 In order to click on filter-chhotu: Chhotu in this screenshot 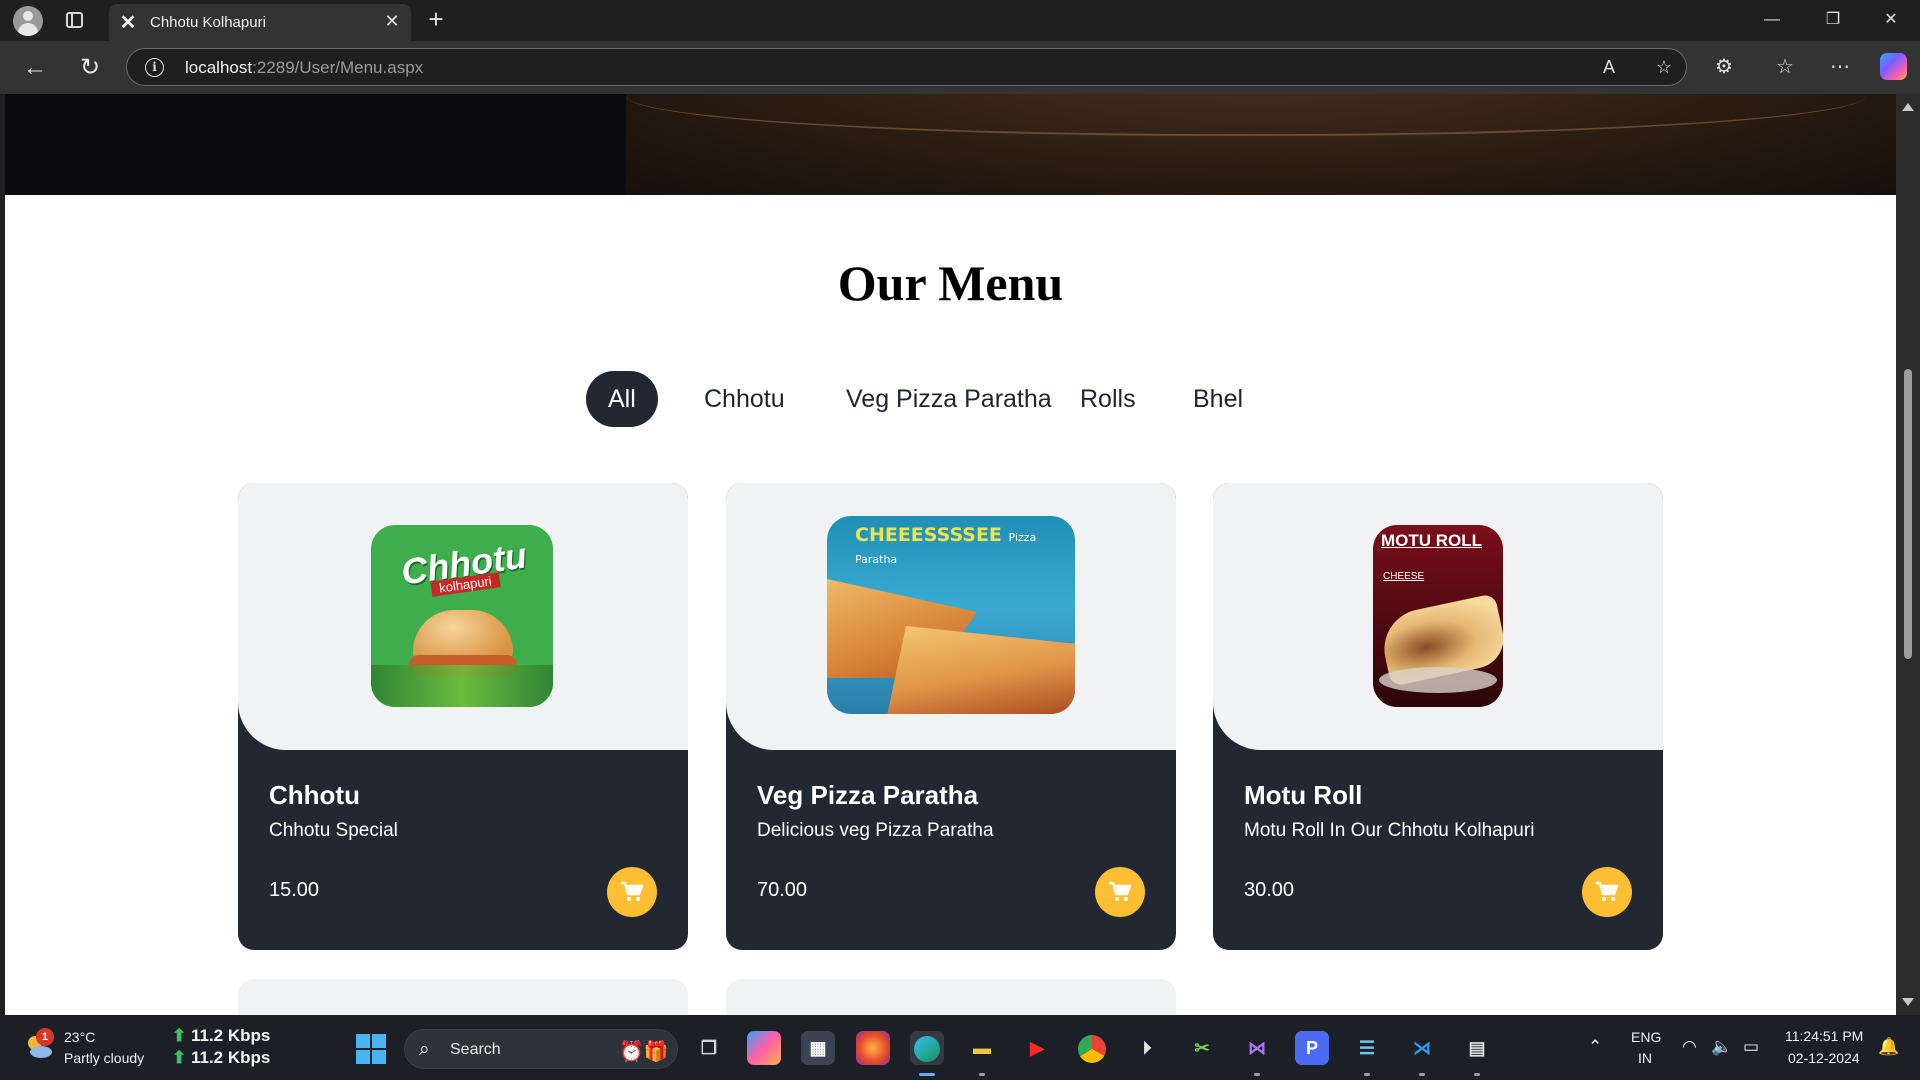, I will do `click(744, 399)`.